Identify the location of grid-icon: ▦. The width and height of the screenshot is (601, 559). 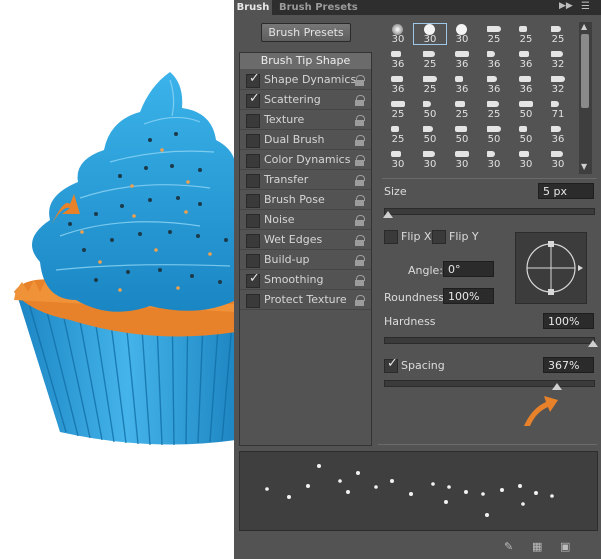
(537, 546).